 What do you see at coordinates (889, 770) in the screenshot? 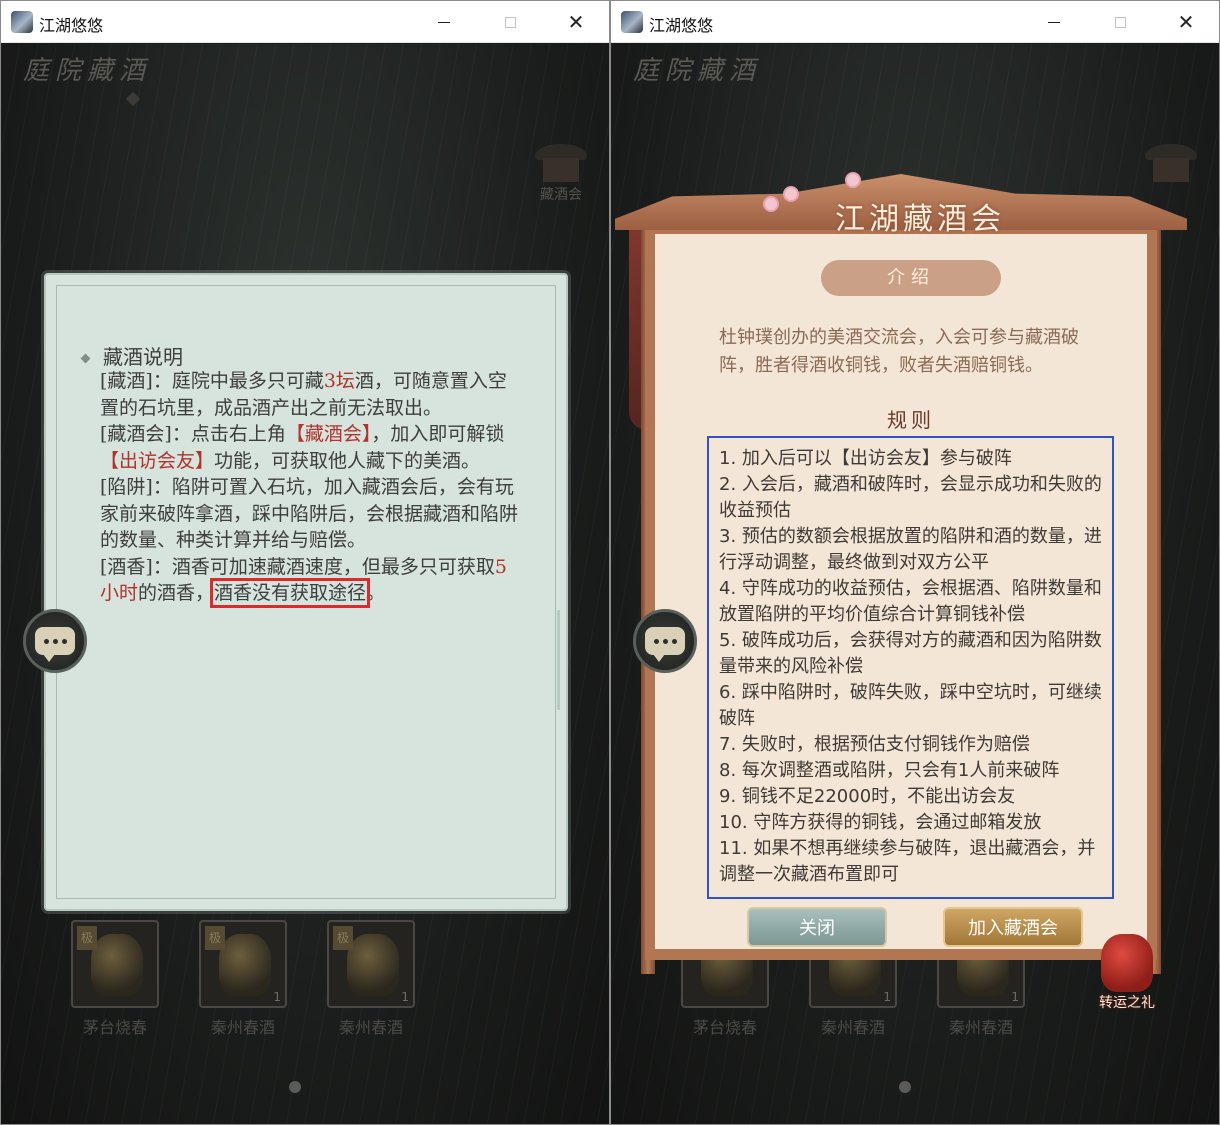
I see `rule-item: 8. 每次调整酒或陷阱，只会有1人前来破阵` at bounding box center [889, 770].